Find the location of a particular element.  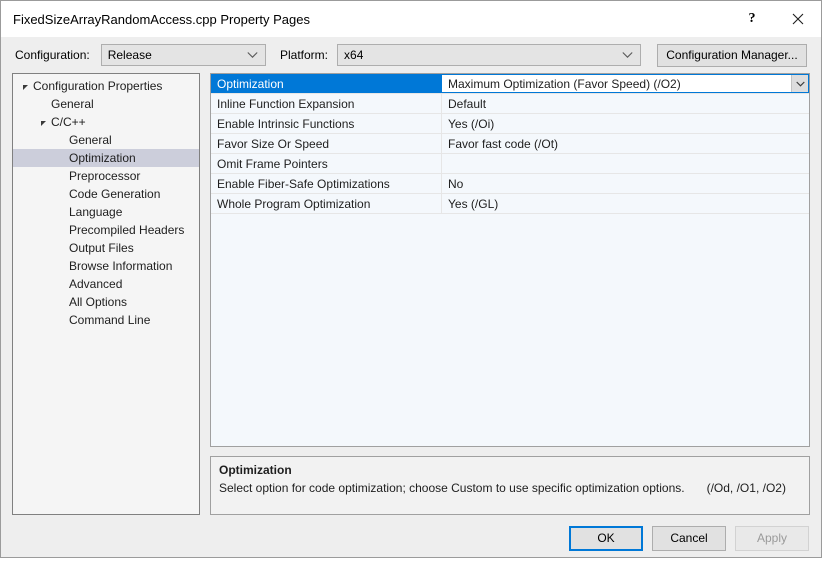

tree-item-output-files: Output Files is located at coordinates (106, 248).